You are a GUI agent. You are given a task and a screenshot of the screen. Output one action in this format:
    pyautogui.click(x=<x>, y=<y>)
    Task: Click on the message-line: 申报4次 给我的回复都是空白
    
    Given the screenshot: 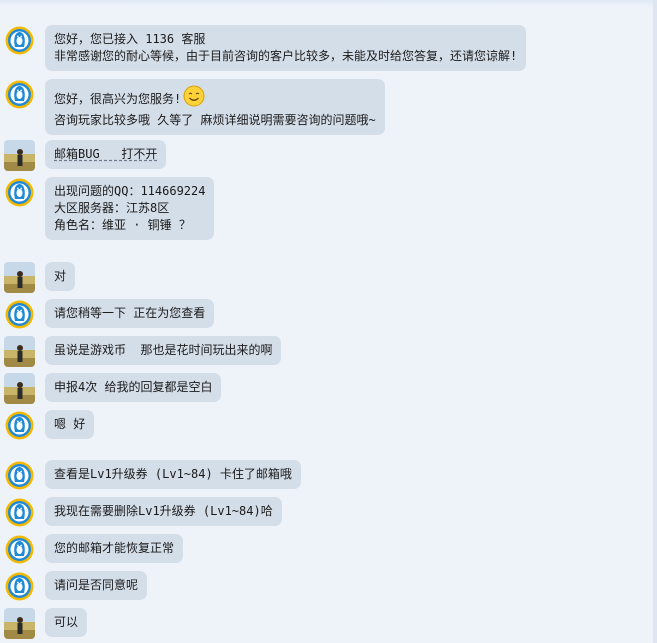 What is the action you would take?
    pyautogui.click(x=133, y=387)
    